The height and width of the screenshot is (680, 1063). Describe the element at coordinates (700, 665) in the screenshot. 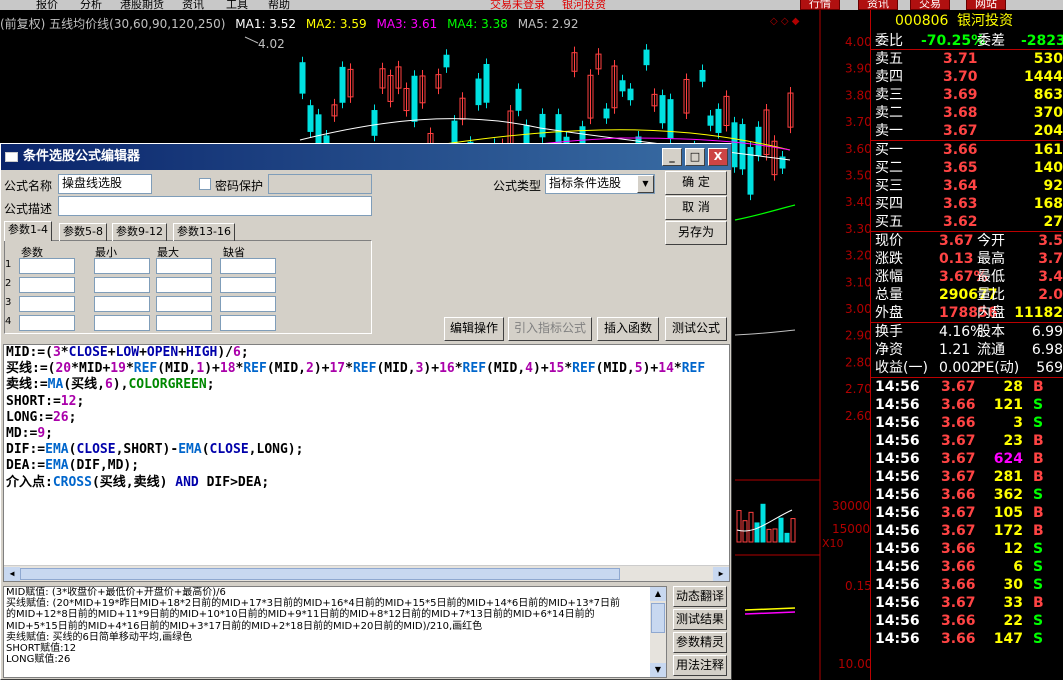

I see `usage-notes-button: 用法注释` at that location.